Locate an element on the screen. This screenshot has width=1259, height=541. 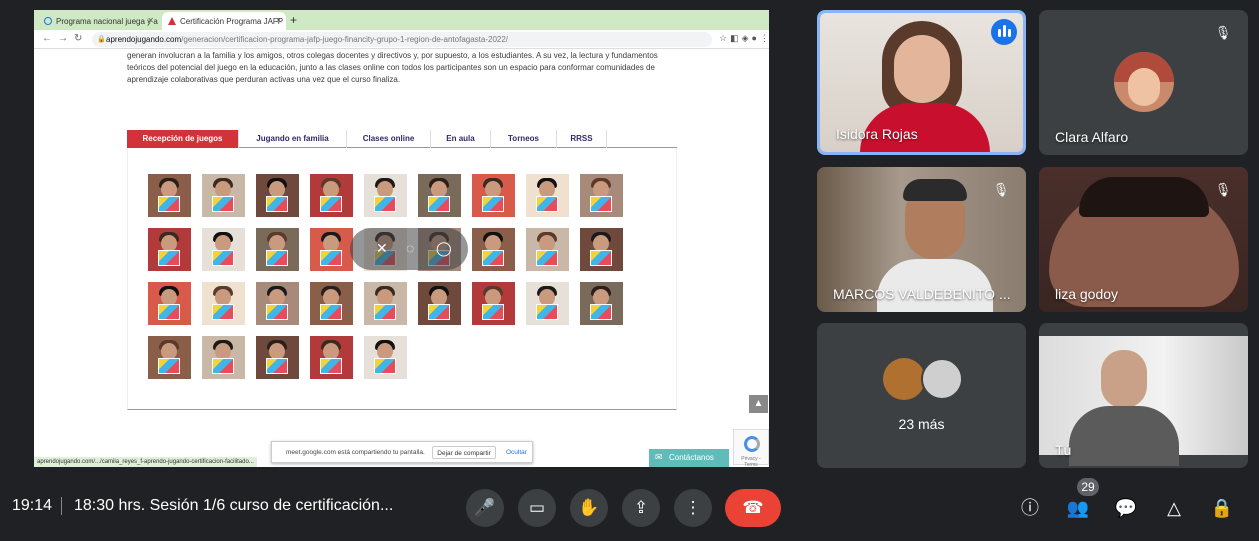
present-button: ⇪ is located at coordinates (641, 508).